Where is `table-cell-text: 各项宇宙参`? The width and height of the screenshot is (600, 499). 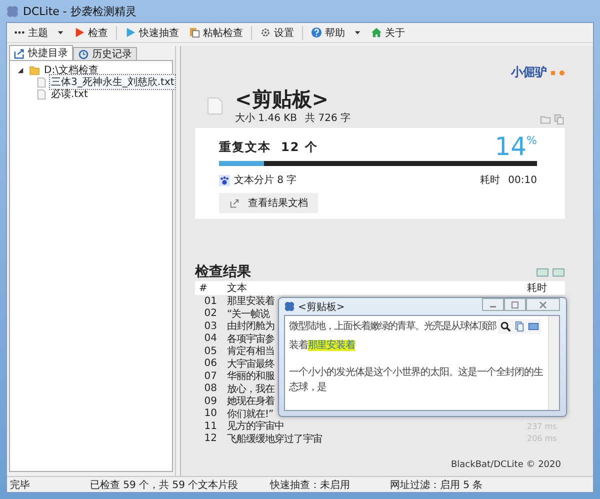
table-cell-text: 各项宇宙参 is located at coordinates (250, 339).